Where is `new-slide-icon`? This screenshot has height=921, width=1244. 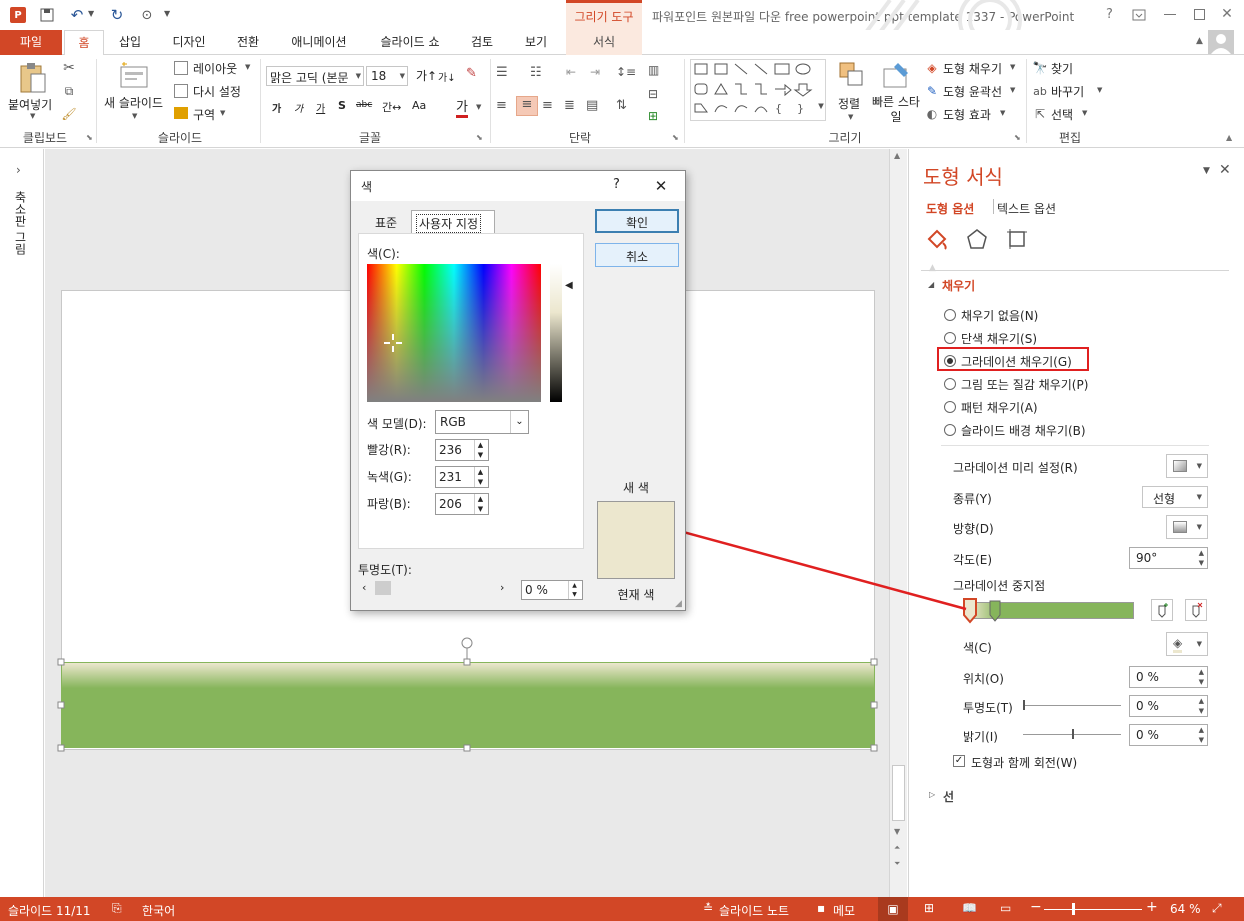
new-slide-icon is located at coordinates (134, 76).